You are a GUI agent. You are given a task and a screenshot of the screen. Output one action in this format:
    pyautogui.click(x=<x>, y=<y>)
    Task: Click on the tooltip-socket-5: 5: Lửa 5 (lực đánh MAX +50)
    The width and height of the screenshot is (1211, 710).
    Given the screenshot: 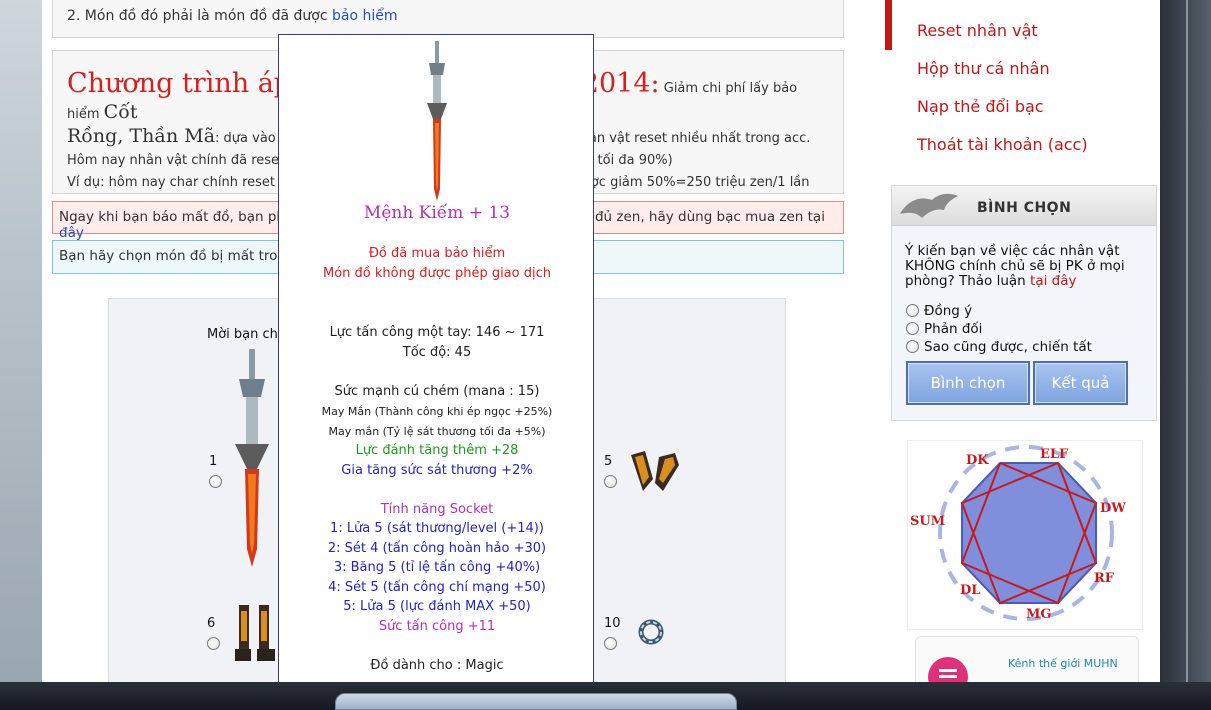 What is the action you would take?
    pyautogui.click(x=437, y=606)
    